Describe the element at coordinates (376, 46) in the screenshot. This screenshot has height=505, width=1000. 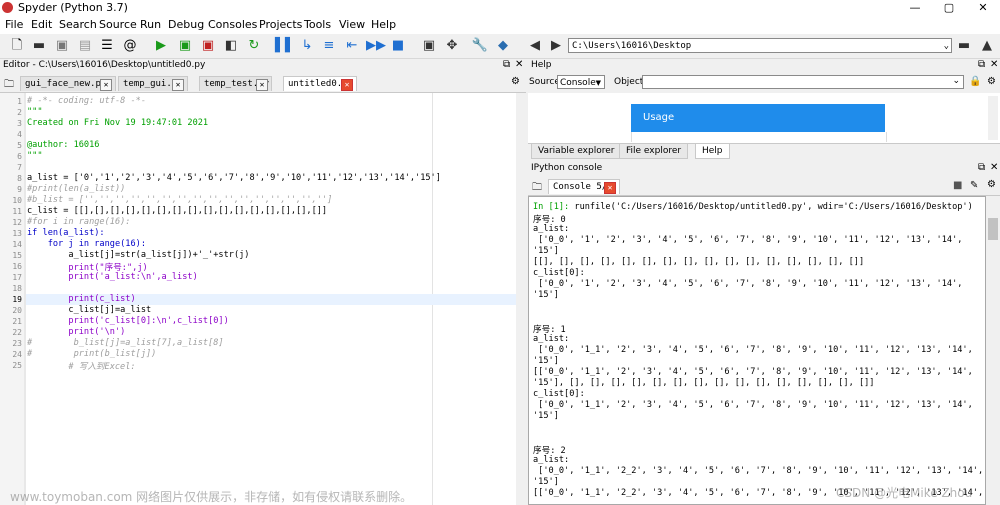
I see `continue-icon: ▶▶` at that location.